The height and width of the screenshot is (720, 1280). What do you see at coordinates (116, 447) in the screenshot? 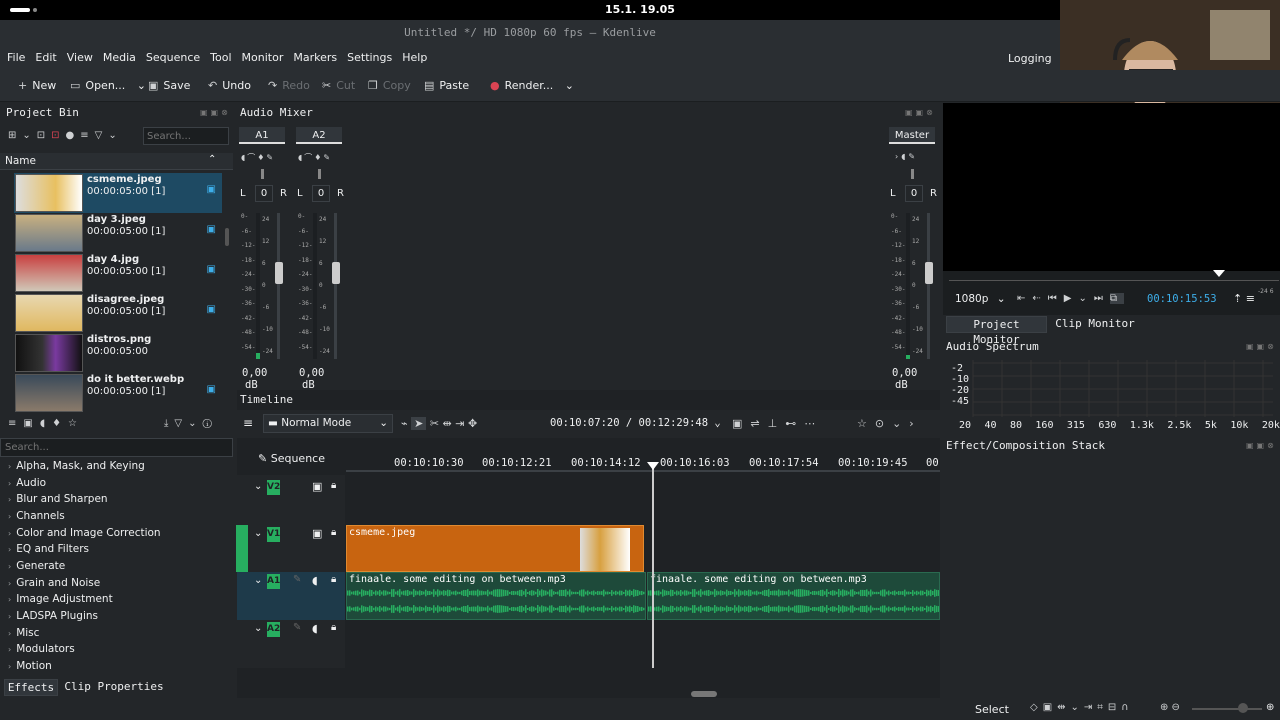
I see `effects-search-input` at bounding box center [116, 447].